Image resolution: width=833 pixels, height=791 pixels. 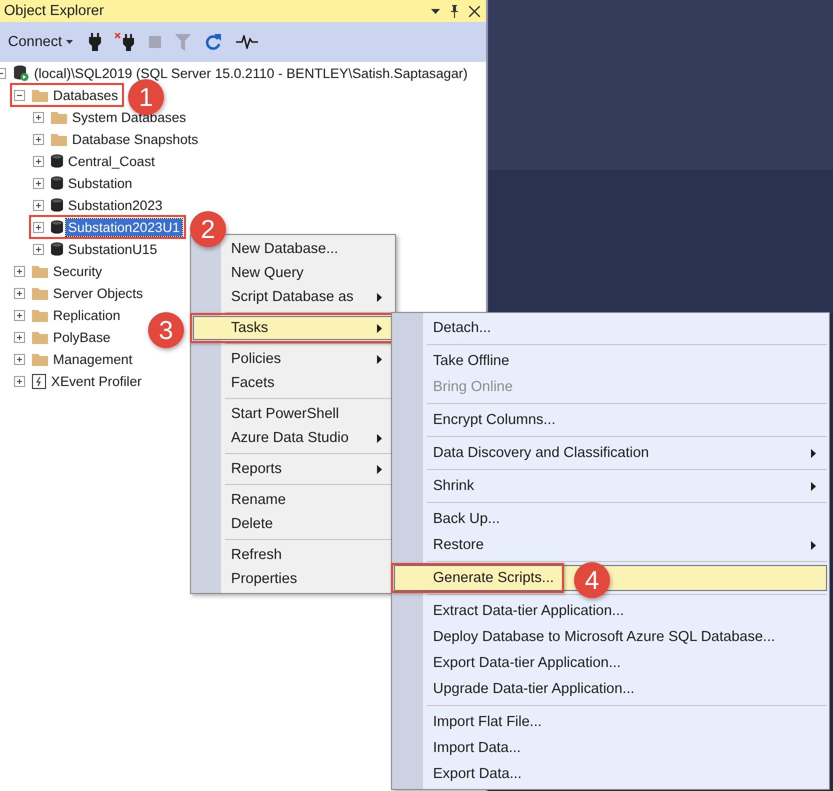 What do you see at coordinates (293, 438) in the screenshot?
I see `menu-item: Azure Data Studio` at bounding box center [293, 438].